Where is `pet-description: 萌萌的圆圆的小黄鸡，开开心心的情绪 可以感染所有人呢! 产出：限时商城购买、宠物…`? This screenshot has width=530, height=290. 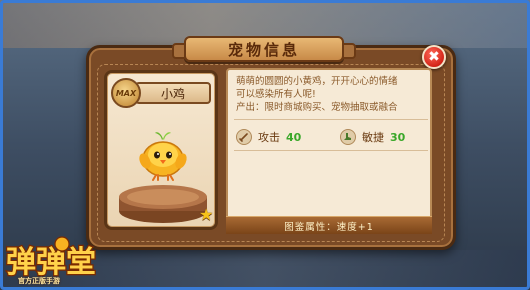 pet-description: 萌萌的圆圆的小黄鸡，开开心心的情绪 可以感染所有人呢! 产出：限时商城购买、宠物… is located at coordinates (332, 94).